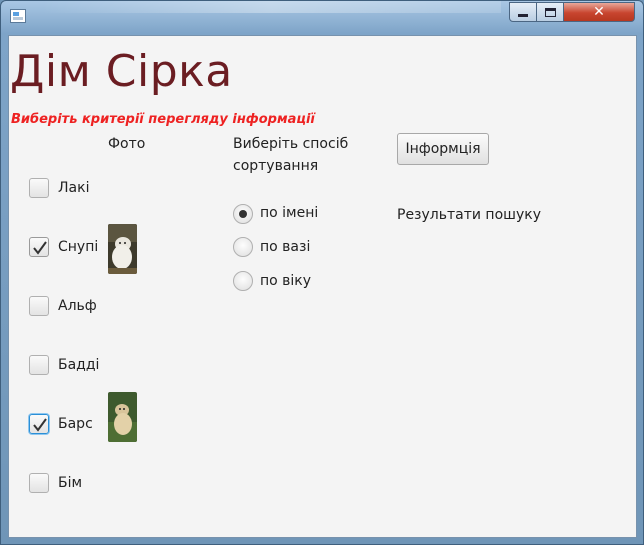 Image resolution: width=644 pixels, height=545 pixels. I want to click on radio-label-sort-by-weight: по вазі, so click(285, 247).